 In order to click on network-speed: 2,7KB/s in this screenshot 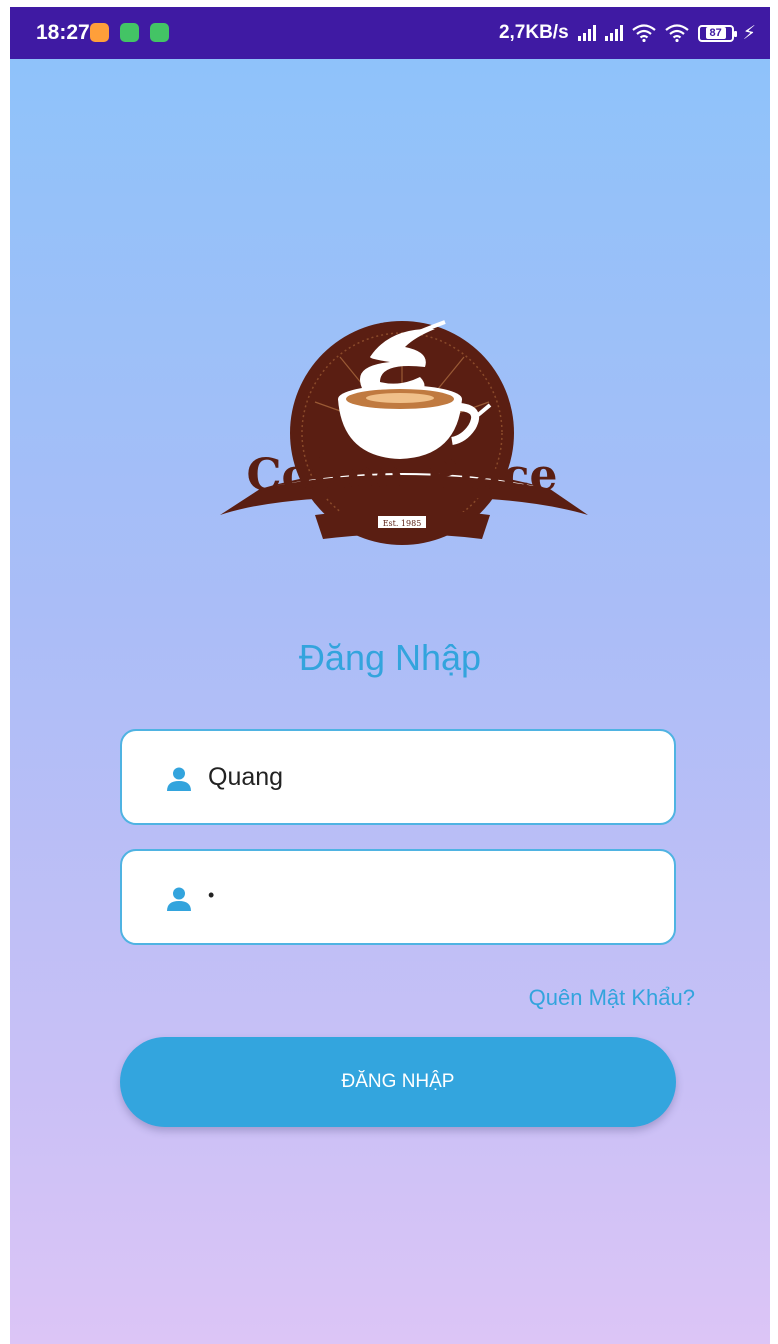, I will do `click(533, 32)`.